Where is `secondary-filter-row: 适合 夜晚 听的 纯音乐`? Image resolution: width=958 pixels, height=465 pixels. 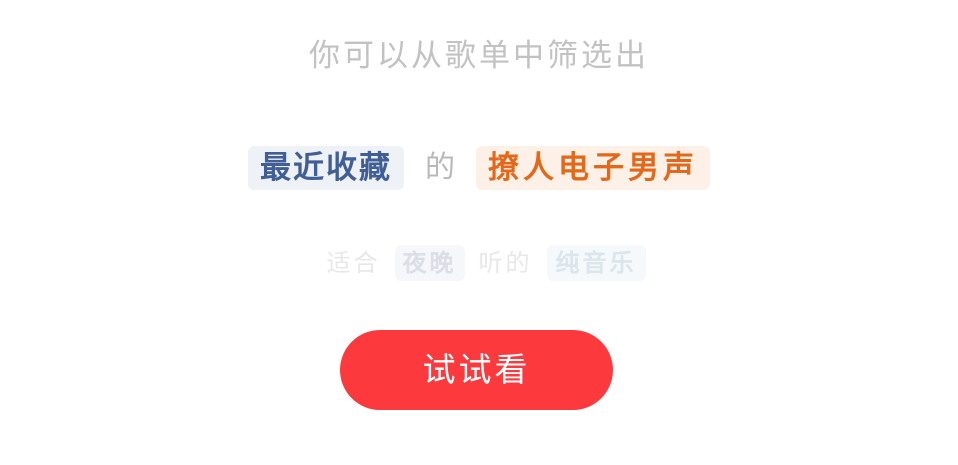
secondary-filter-row: 适合 夜晚 听的 纯音乐 is located at coordinates (479, 263).